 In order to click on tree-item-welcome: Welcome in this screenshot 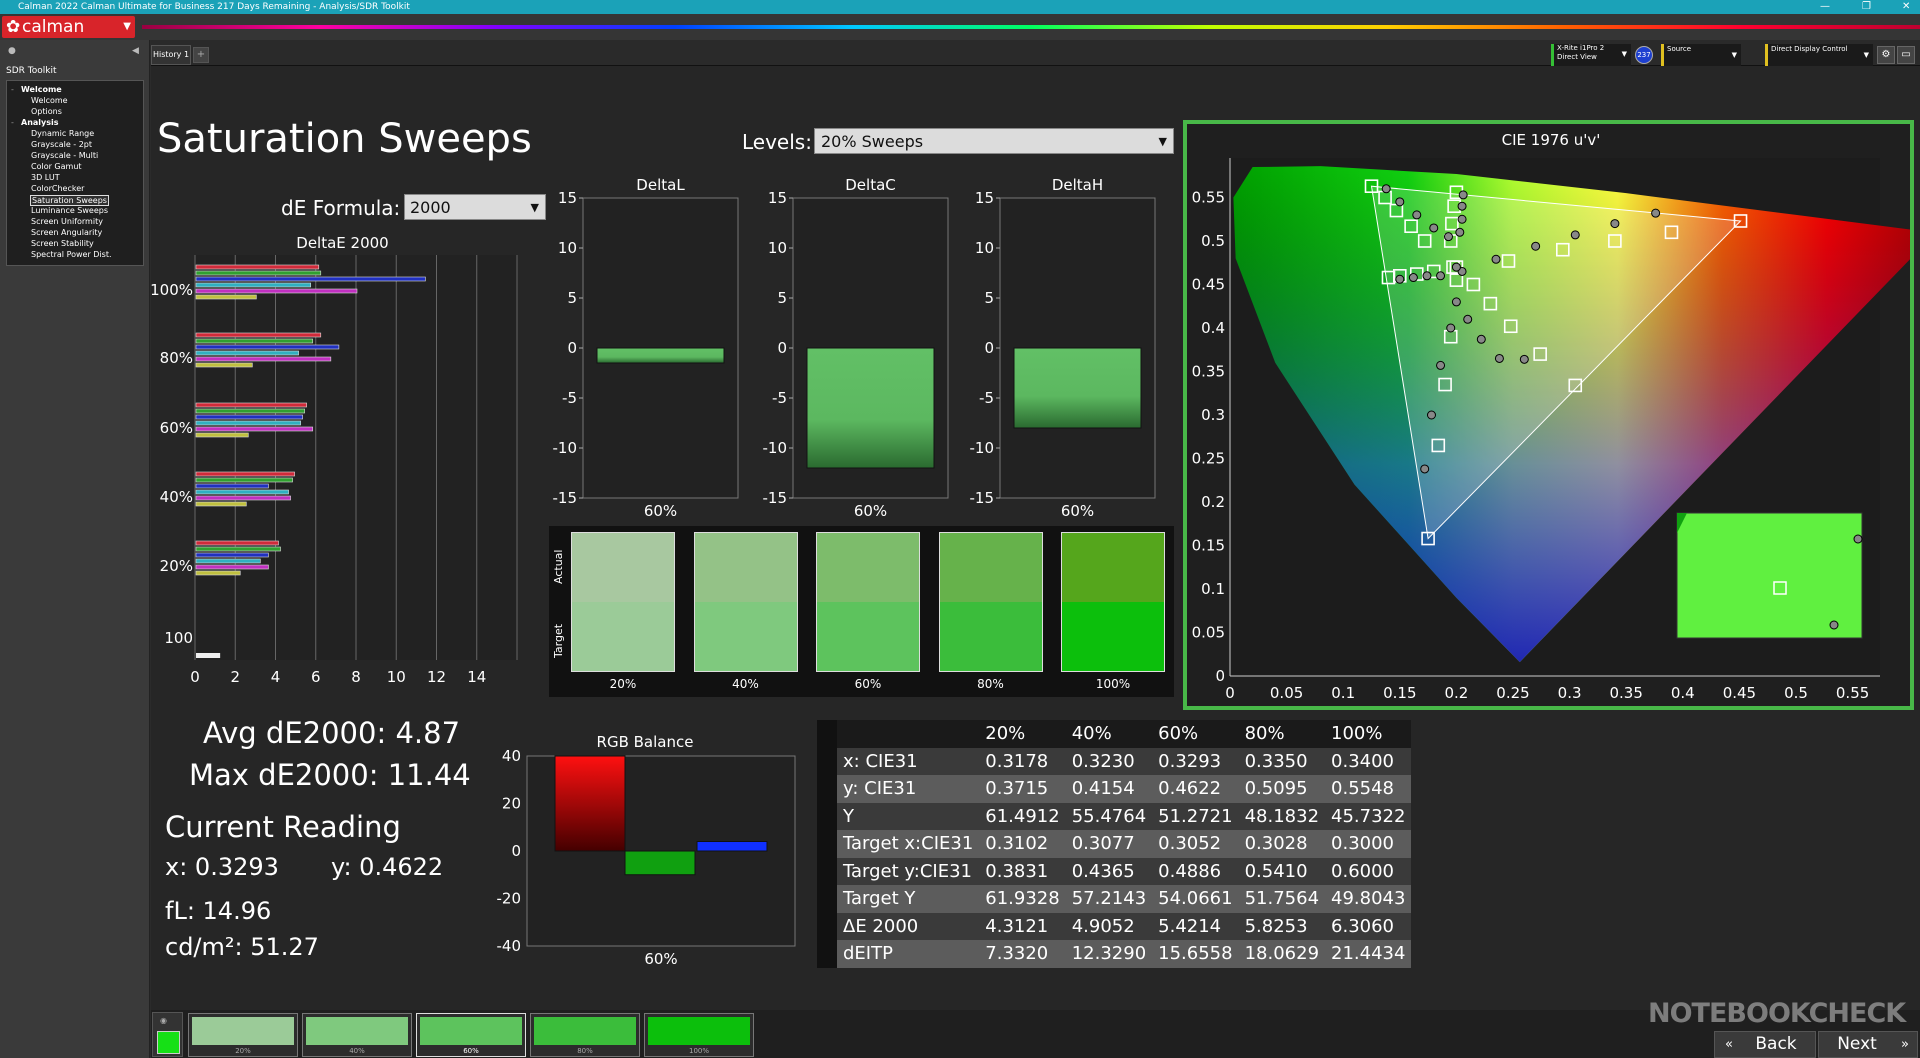, I will do `click(49, 100)`.